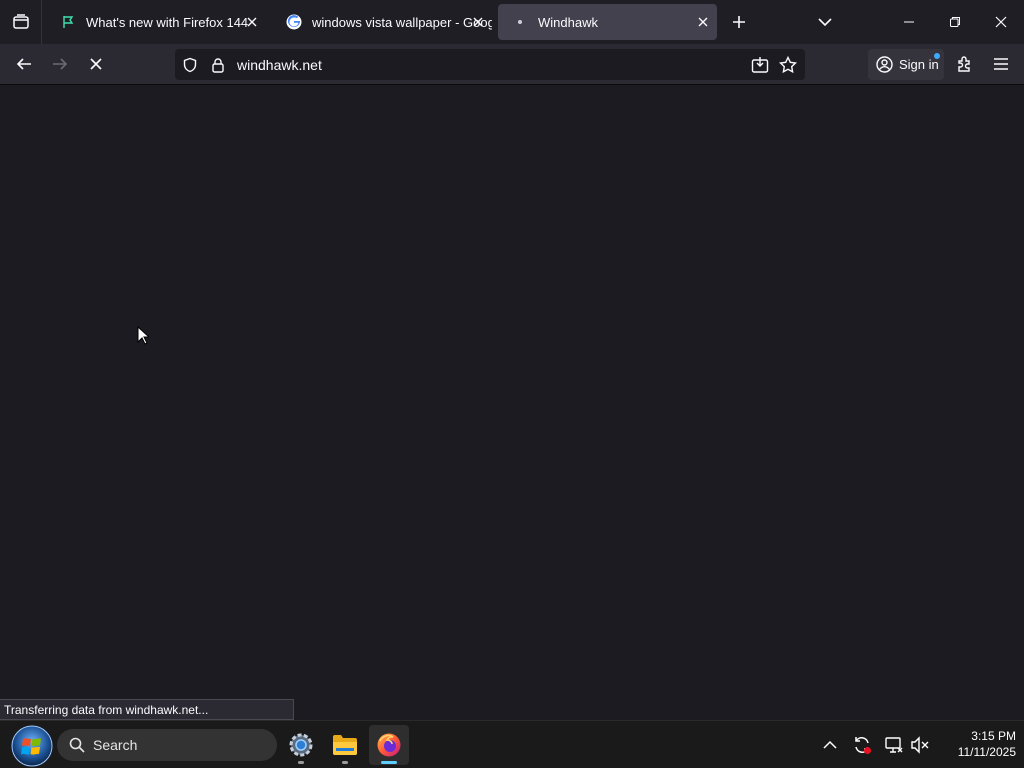  I want to click on sign-in-button: Sign in, so click(906, 64).